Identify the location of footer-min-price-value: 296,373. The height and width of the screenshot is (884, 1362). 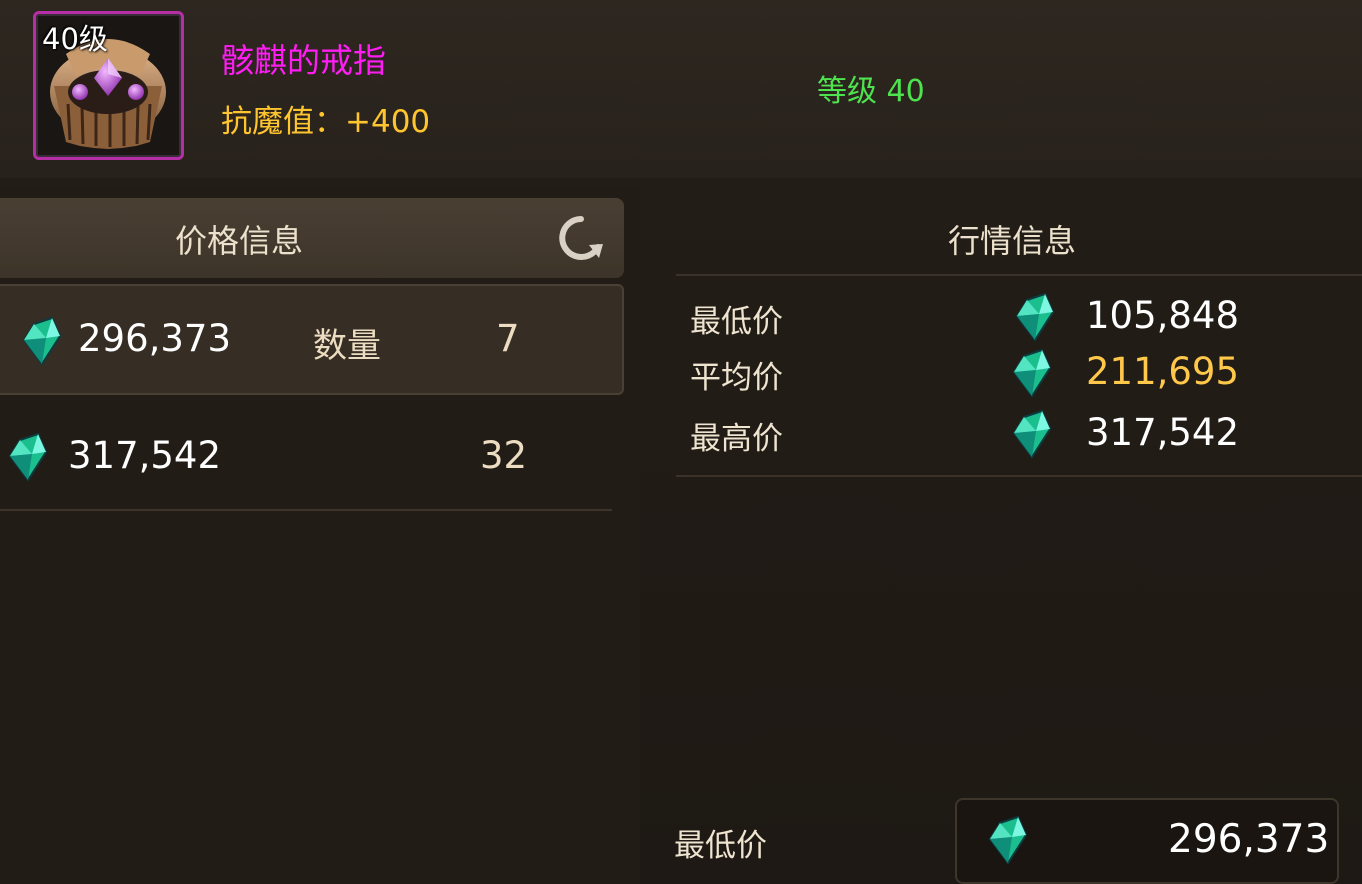
(1249, 839).